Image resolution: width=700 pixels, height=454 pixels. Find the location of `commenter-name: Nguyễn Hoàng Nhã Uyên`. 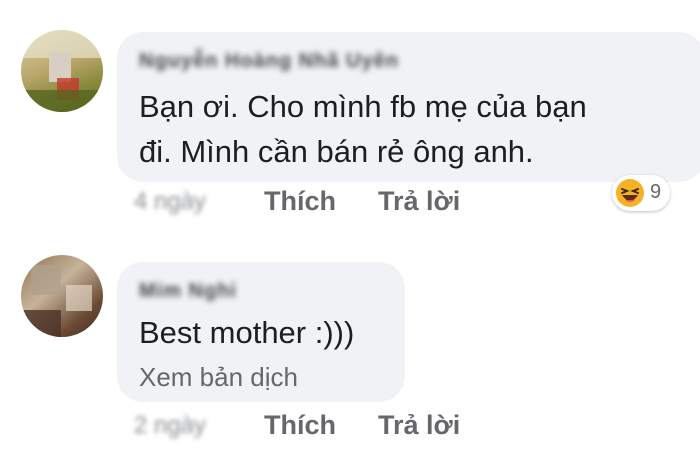

commenter-name: Nguyễn Hoàng Nhã Uyên is located at coordinates (269, 61).